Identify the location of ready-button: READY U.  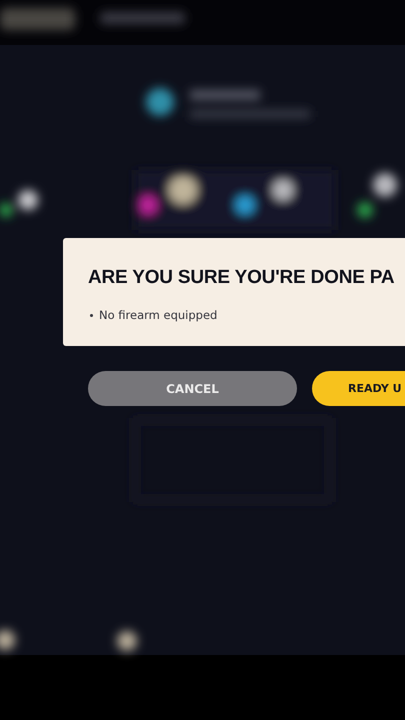
(358, 388).